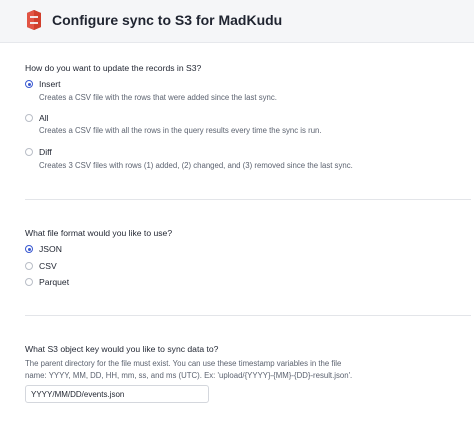 This screenshot has width=474, height=431. Describe the element at coordinates (34, 20) in the screenshot. I see `aws-s3-icon` at that location.